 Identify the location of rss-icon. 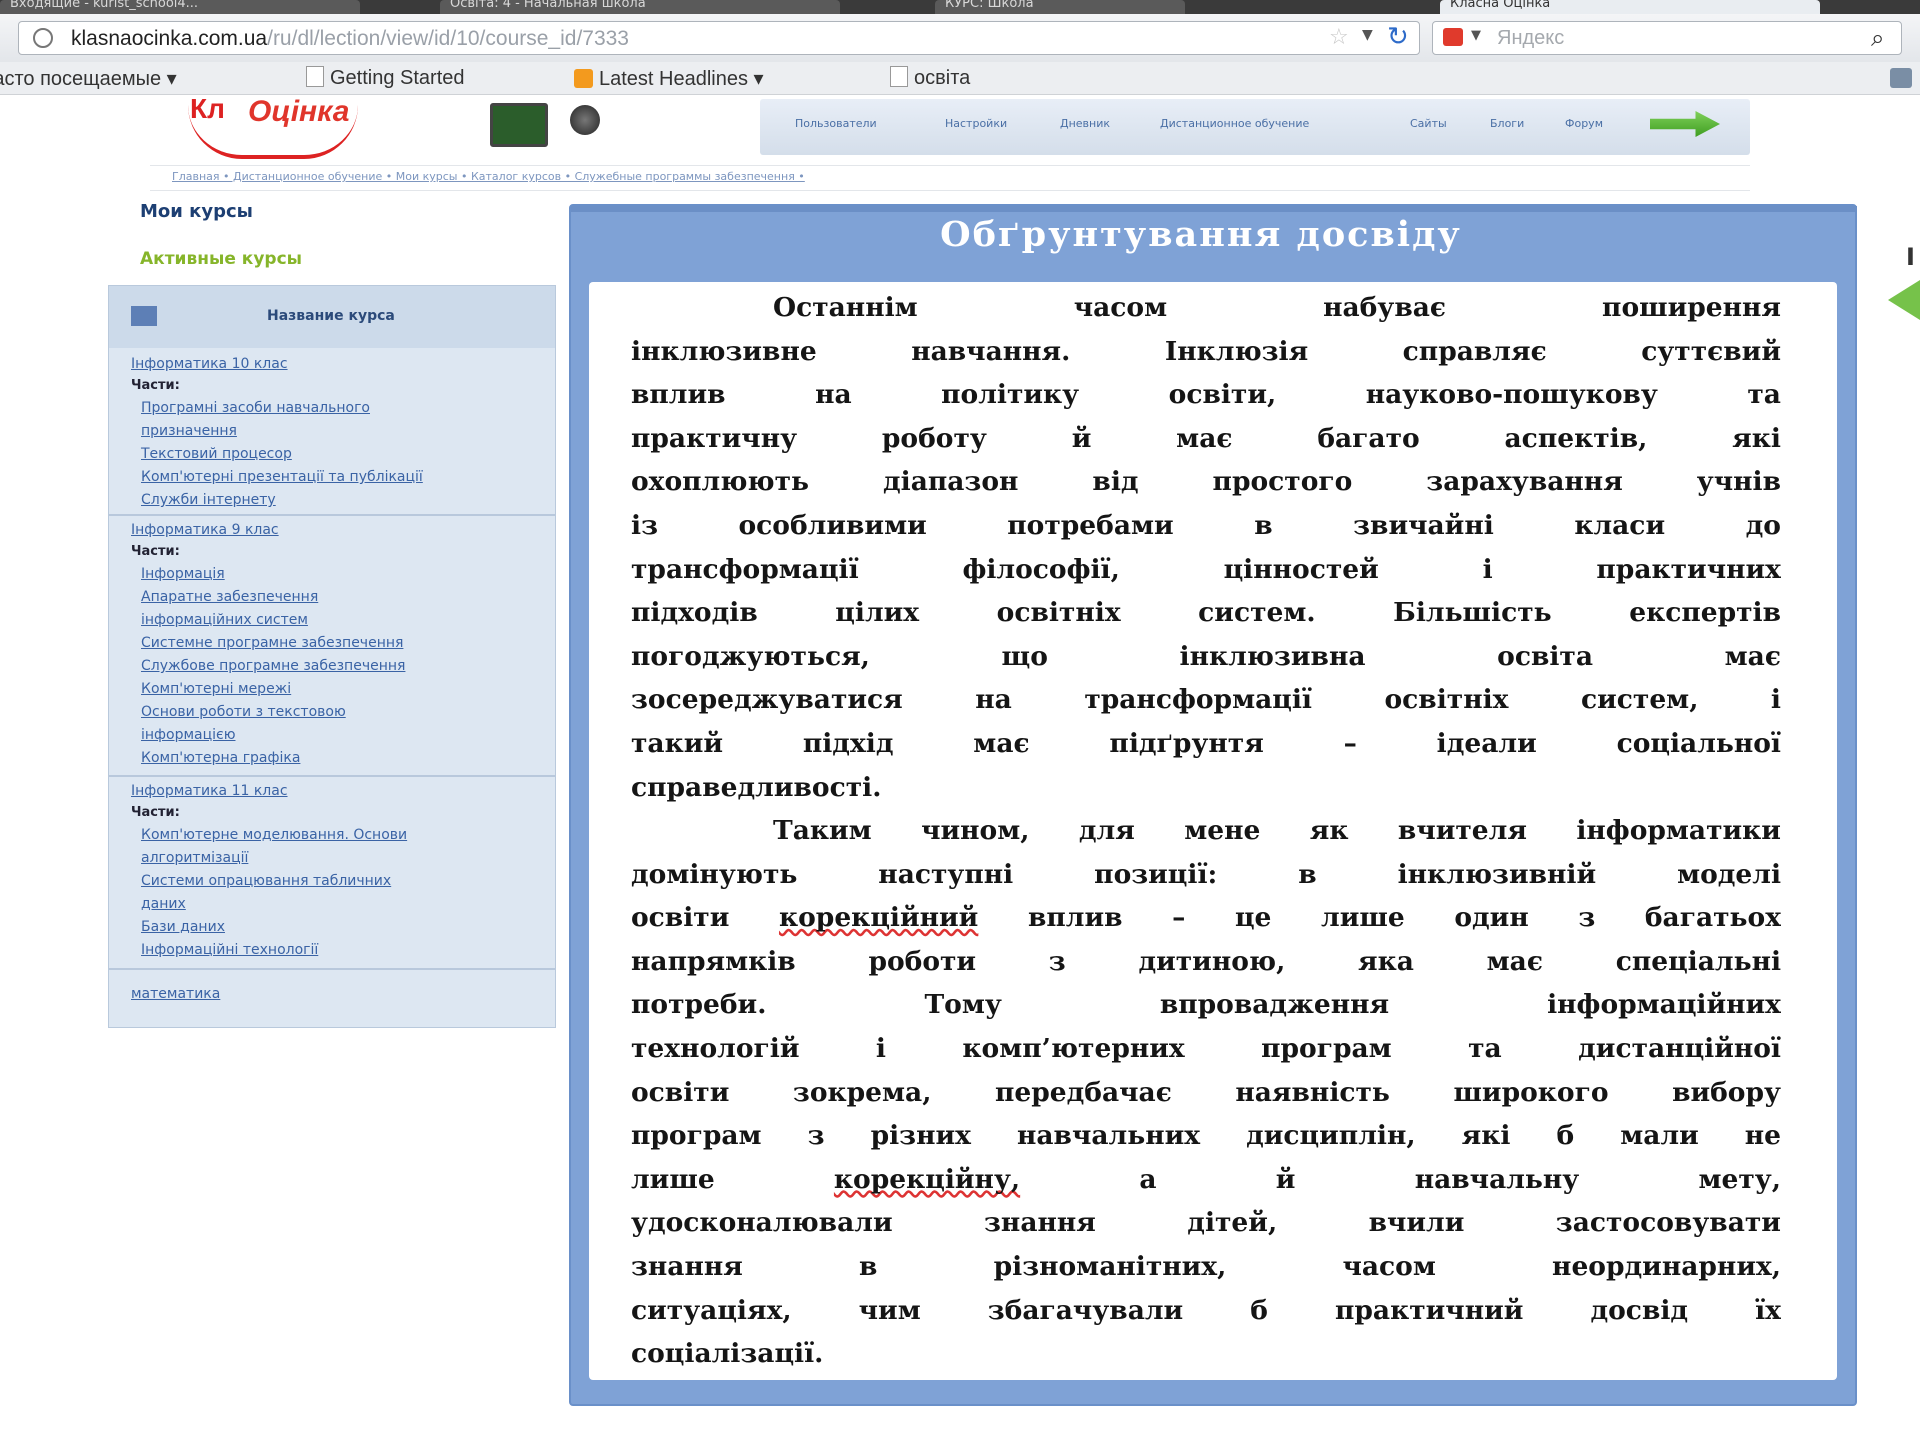
(583, 78).